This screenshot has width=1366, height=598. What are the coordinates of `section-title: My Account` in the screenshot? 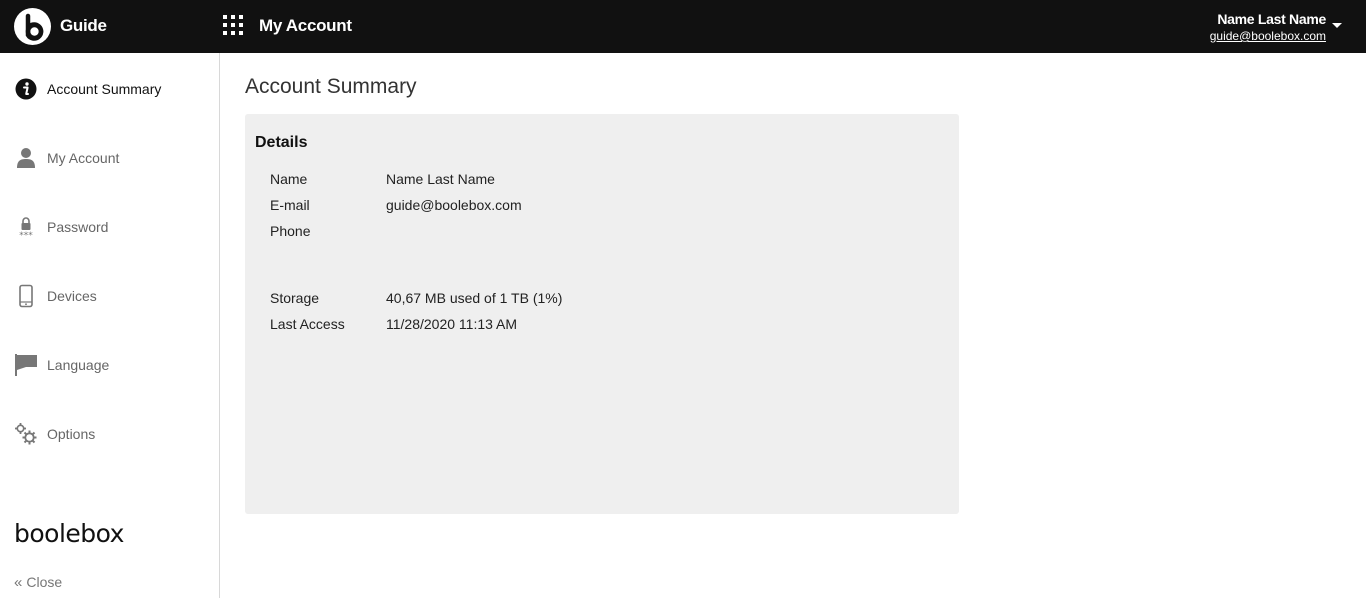 It's located at (305, 25).